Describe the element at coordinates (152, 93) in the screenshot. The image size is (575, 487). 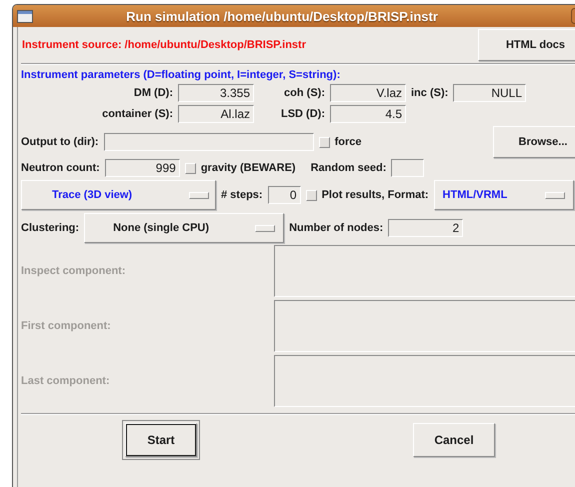
I see `parameter-label: DM (D):` at that location.